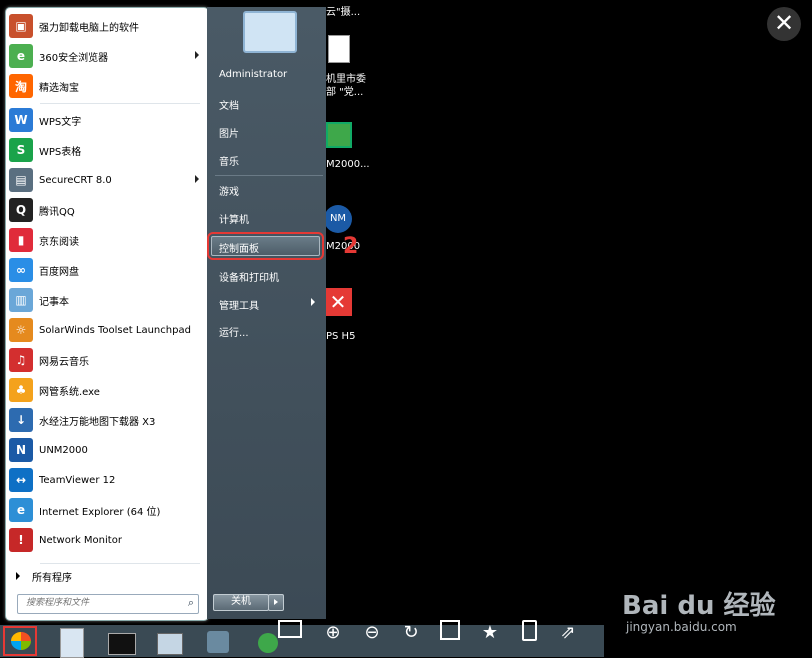 The width and height of the screenshot is (812, 658). Describe the element at coordinates (52, 578) in the screenshot. I see `all-programs-label: 所有程序` at that location.